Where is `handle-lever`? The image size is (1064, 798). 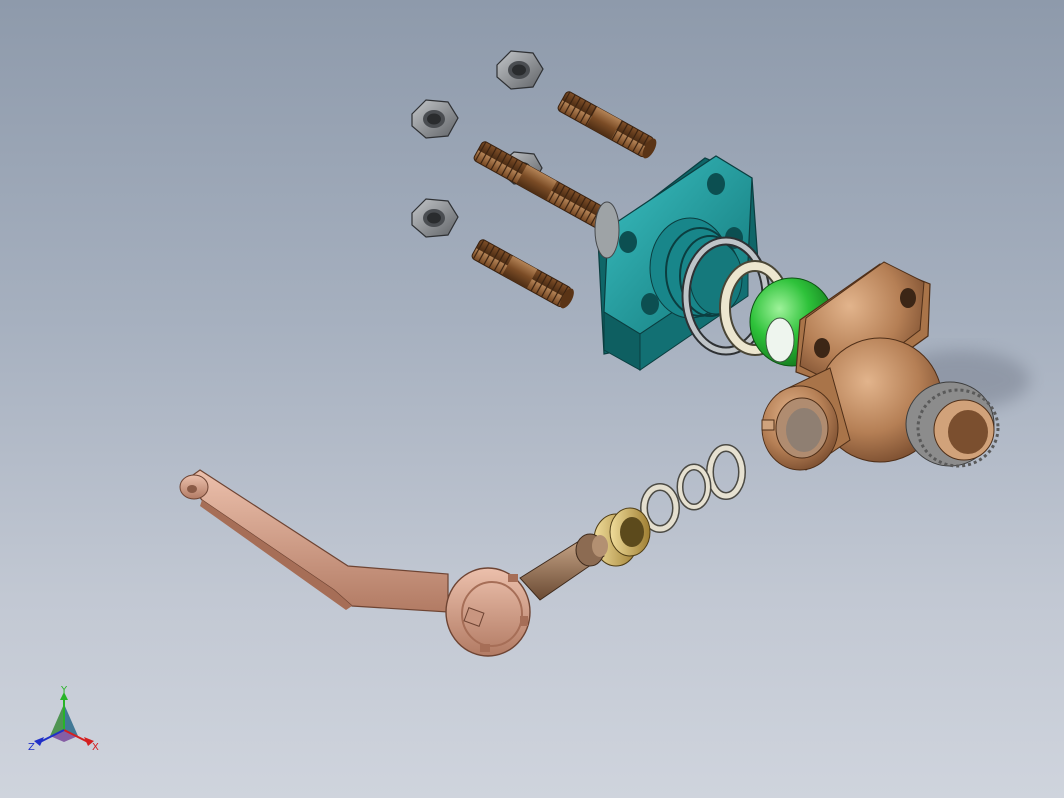
handle-lever is located at coordinates (355, 563).